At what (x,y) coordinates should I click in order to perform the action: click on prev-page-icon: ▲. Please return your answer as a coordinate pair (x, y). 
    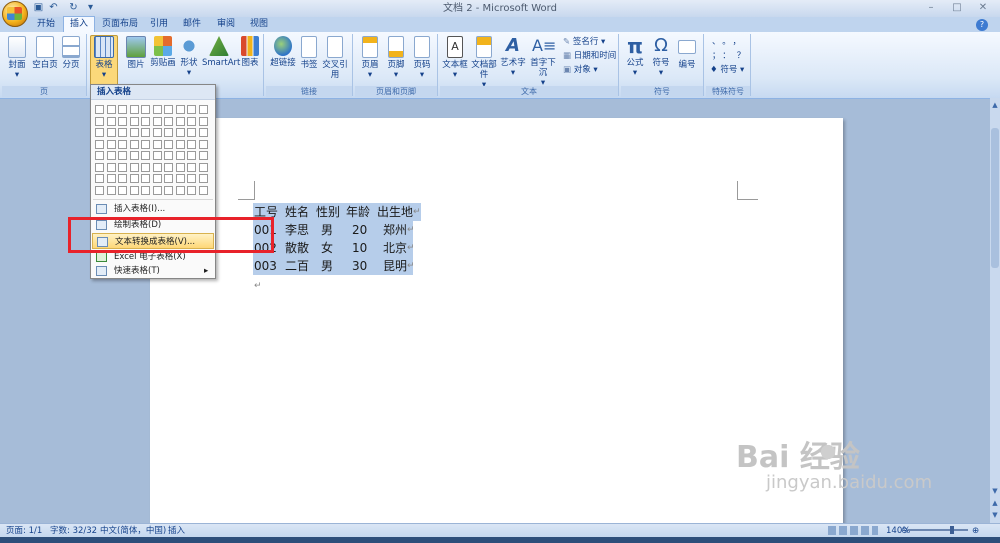
    Looking at the image, I should click on (995, 503).